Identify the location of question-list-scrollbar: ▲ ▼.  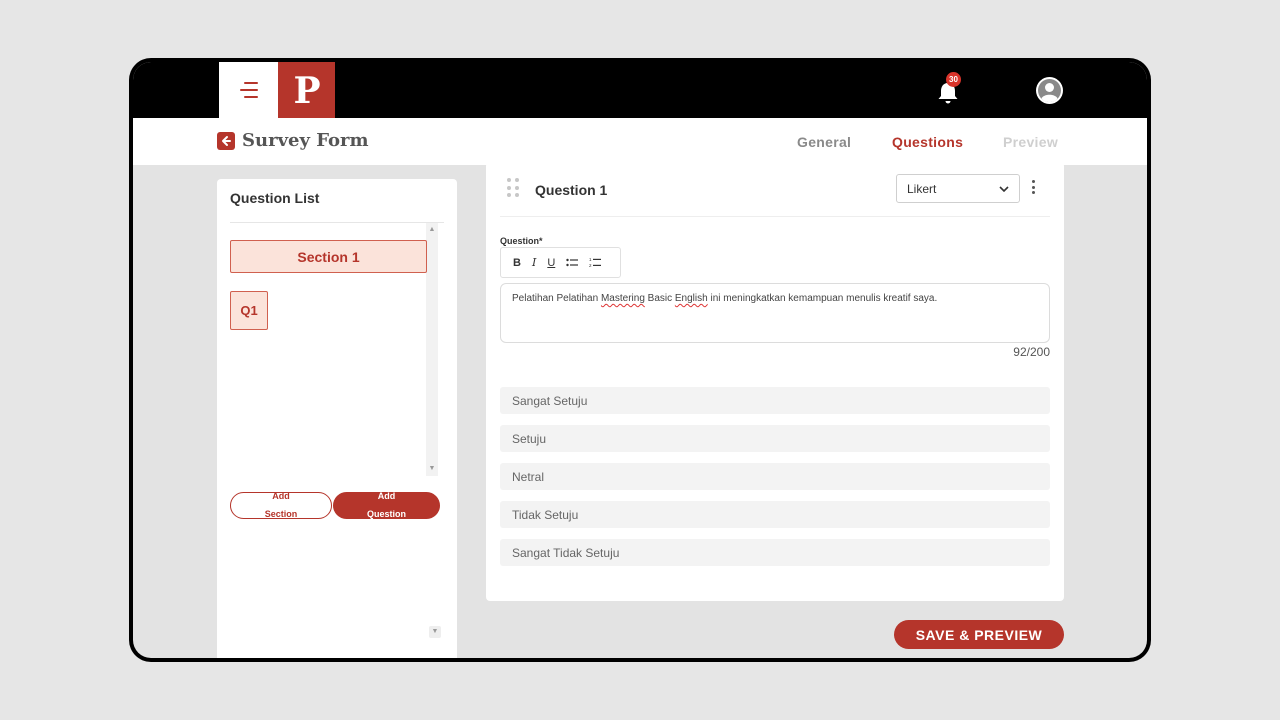
(432, 349).